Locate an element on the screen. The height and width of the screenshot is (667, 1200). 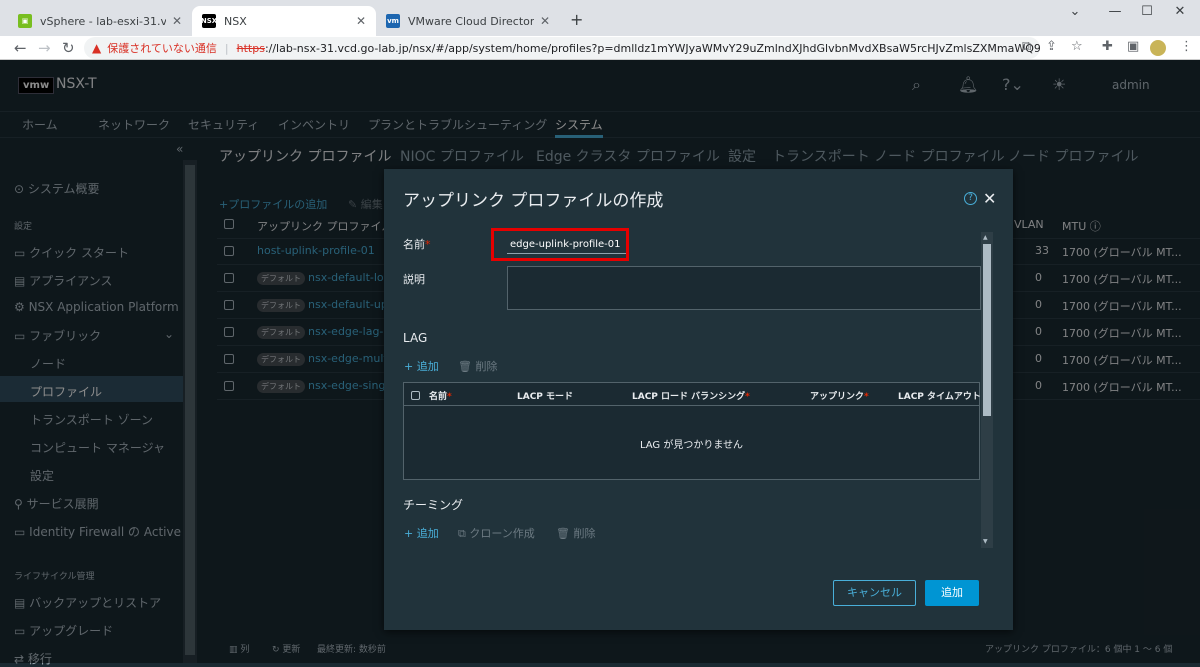
sidepanel-icon: ▣ is located at coordinates (1133, 46).